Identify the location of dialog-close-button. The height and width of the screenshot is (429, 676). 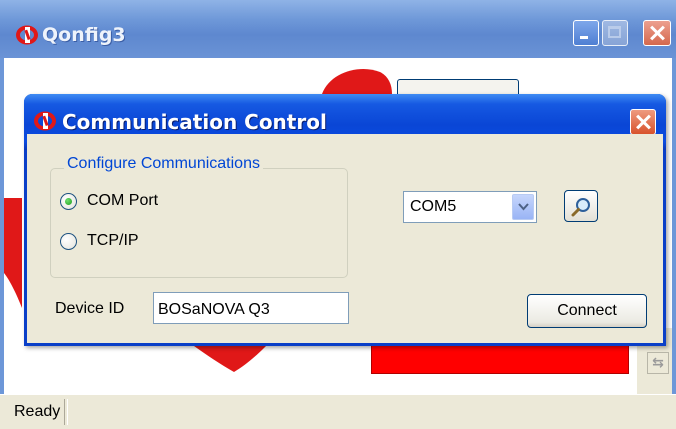
(643, 122).